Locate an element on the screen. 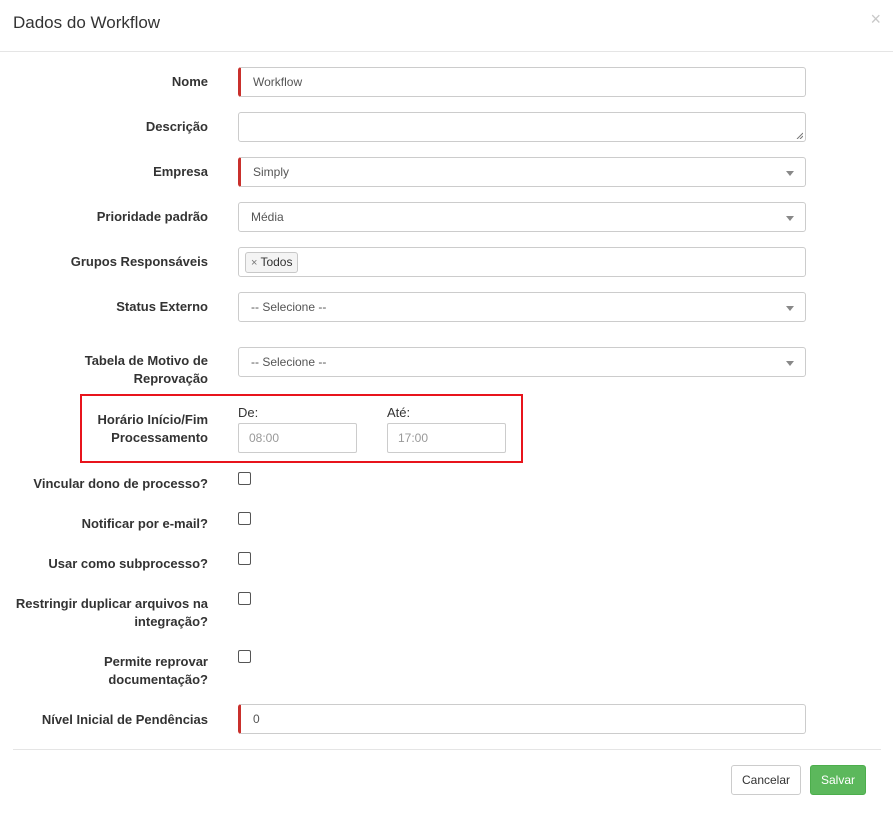 The width and height of the screenshot is (893, 819). reprovar-label-line2: documentação? is located at coordinates (158, 679).